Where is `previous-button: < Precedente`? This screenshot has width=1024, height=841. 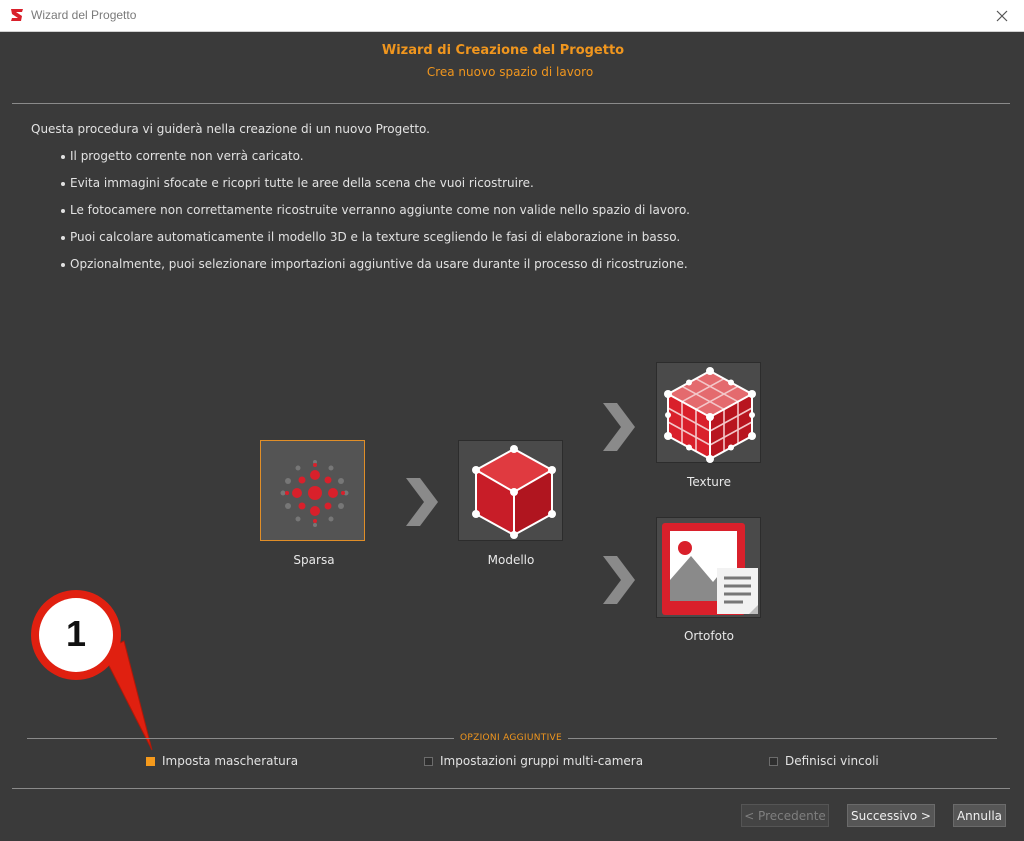
previous-button: < Precedente is located at coordinates (785, 815).